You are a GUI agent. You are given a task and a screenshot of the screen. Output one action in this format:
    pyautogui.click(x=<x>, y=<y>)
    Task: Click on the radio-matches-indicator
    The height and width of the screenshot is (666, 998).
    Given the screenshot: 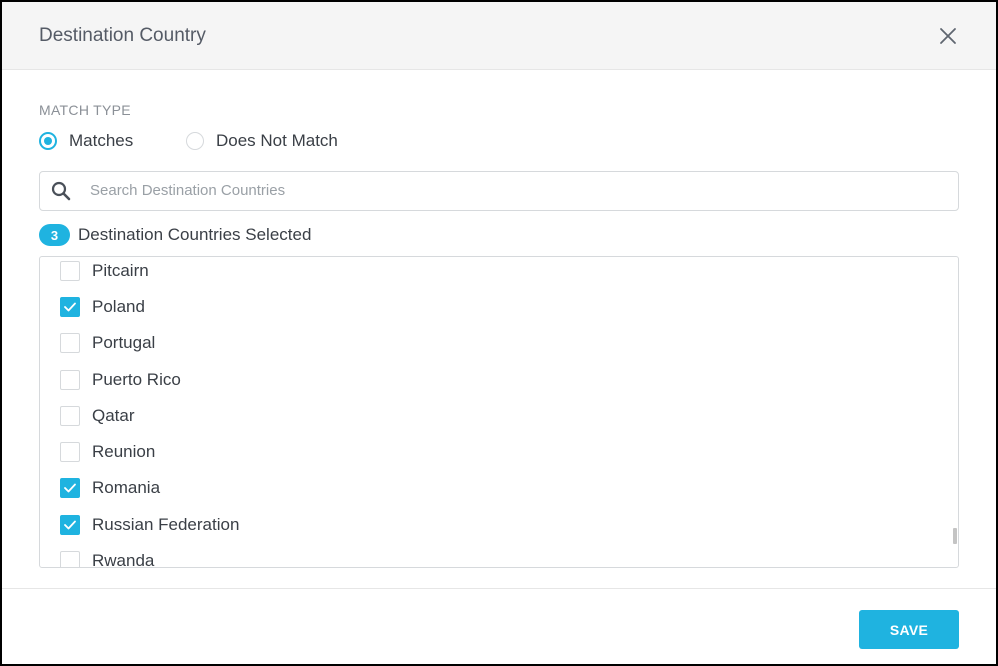 What is the action you would take?
    pyautogui.click(x=48, y=141)
    